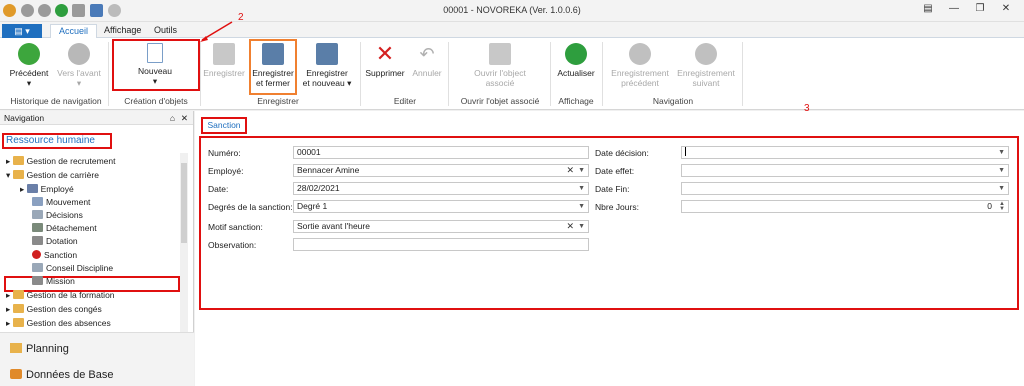 Image resolution: width=1024 pixels, height=386 pixels. What do you see at coordinates (441, 152) in the screenshot?
I see `numero-field: 00001` at bounding box center [441, 152].